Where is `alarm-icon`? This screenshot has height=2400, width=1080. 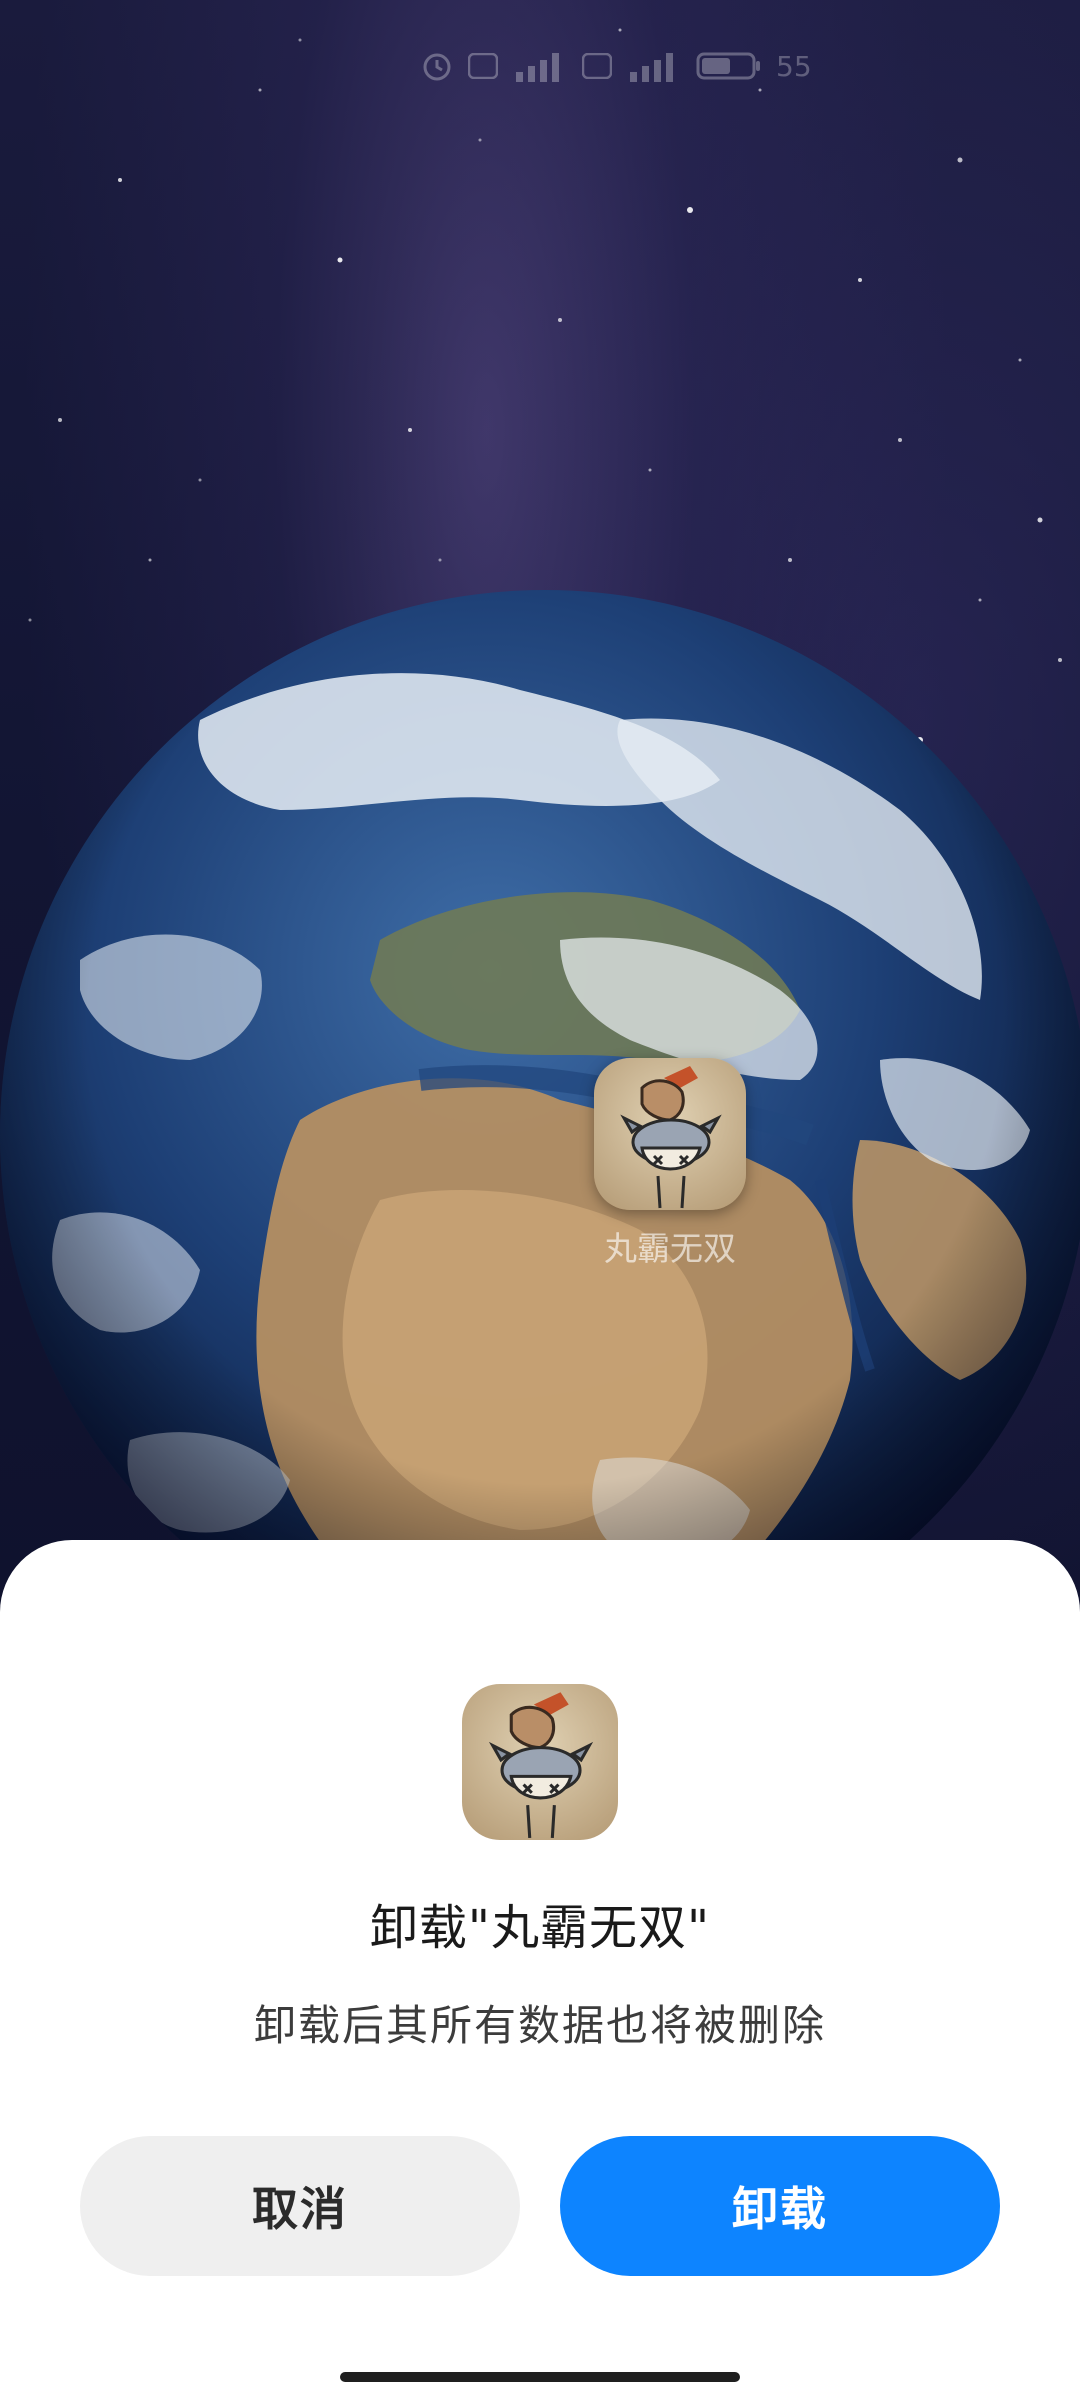
alarm-icon is located at coordinates (437, 66).